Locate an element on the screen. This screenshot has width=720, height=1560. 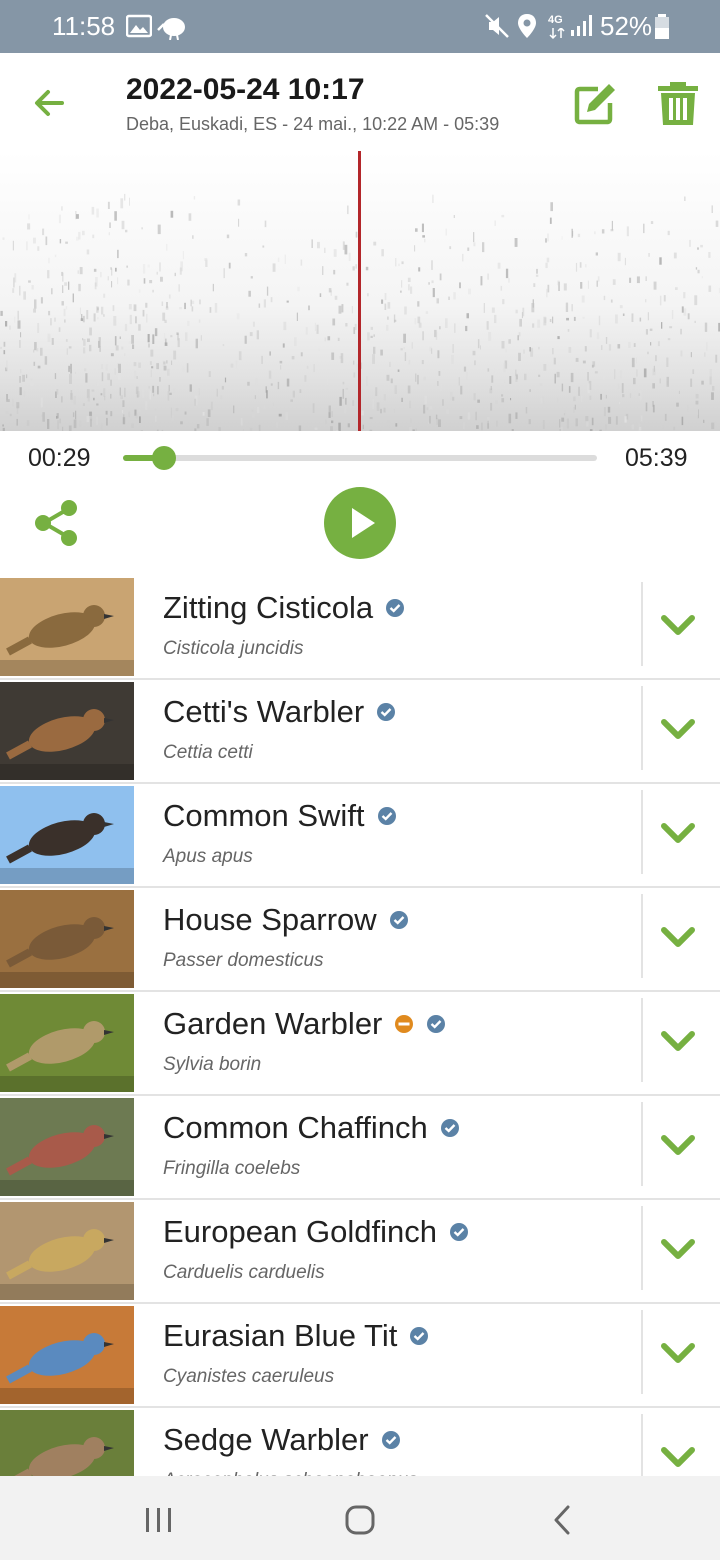
playhead-marker is located at coordinates (359, 291).